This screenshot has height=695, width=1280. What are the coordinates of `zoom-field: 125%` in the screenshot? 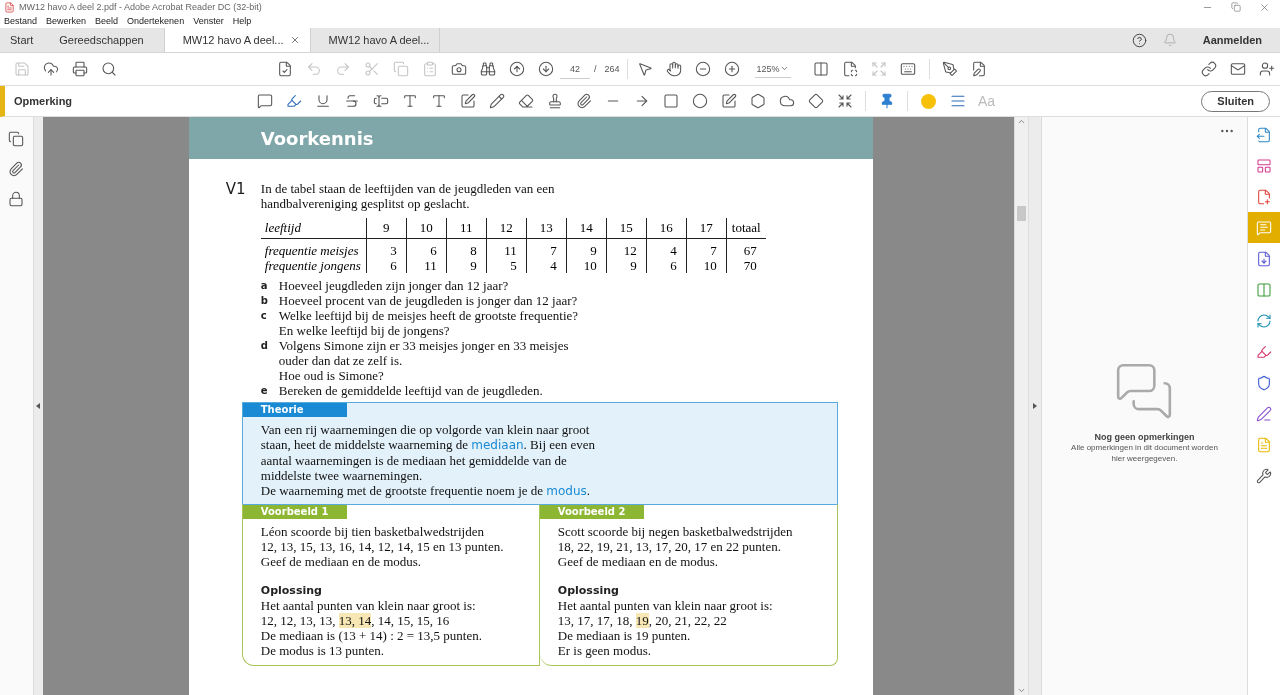 It's located at (772, 69).